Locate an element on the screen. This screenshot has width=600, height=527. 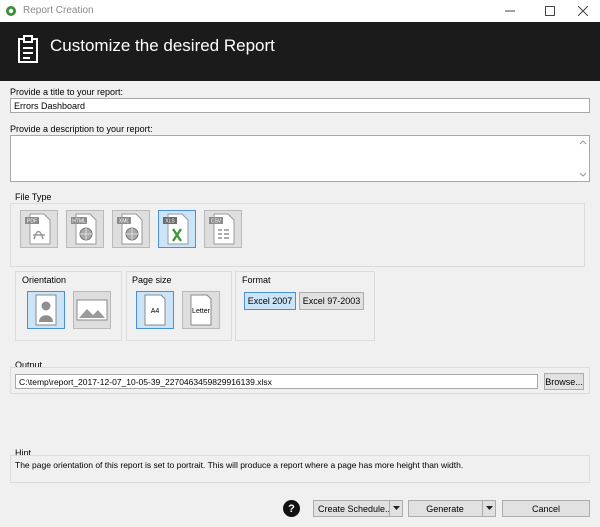
xml-file-icon: XML is located at coordinates (130, 229).